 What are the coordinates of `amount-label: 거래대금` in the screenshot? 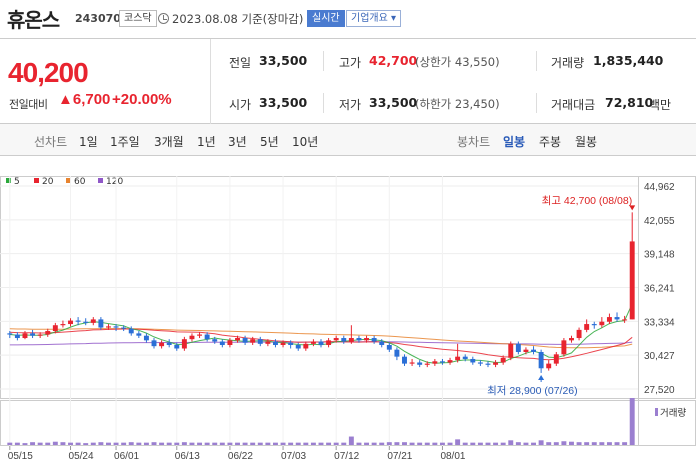 It's located at (573, 105).